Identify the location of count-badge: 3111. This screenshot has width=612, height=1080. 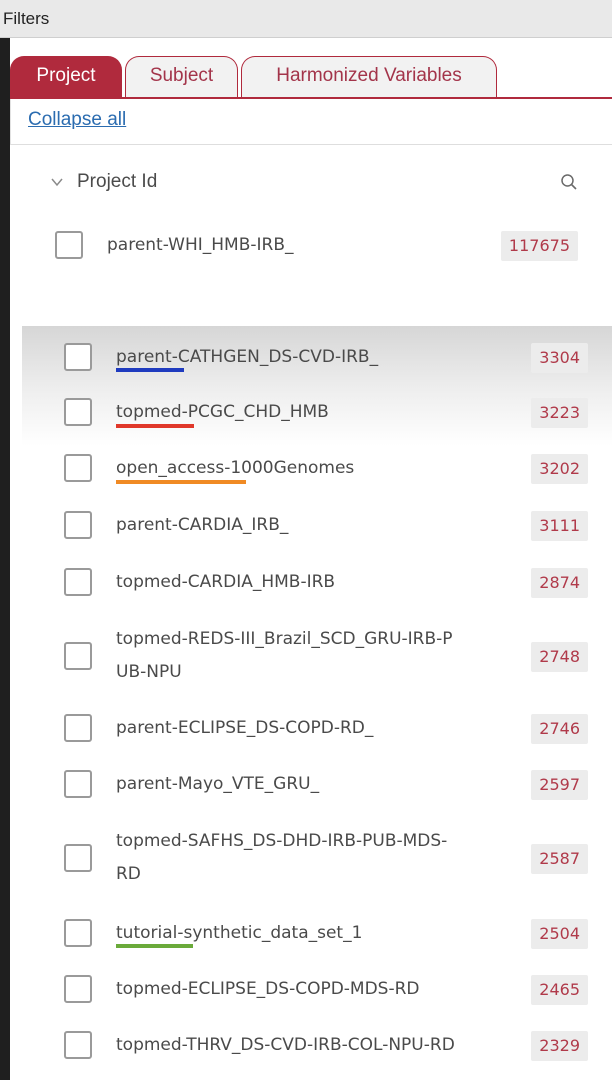
(559, 526).